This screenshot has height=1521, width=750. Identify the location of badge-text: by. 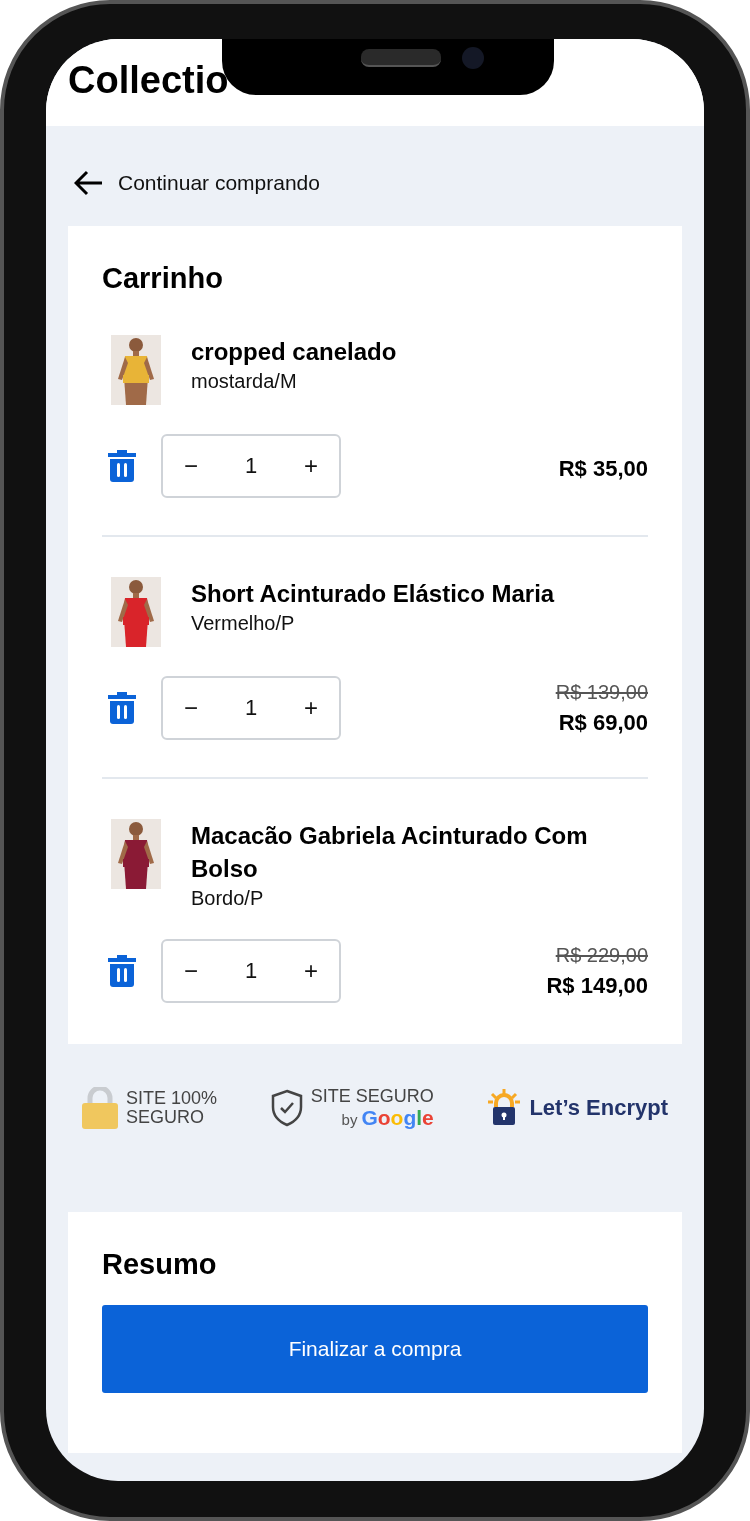
(349, 1119).